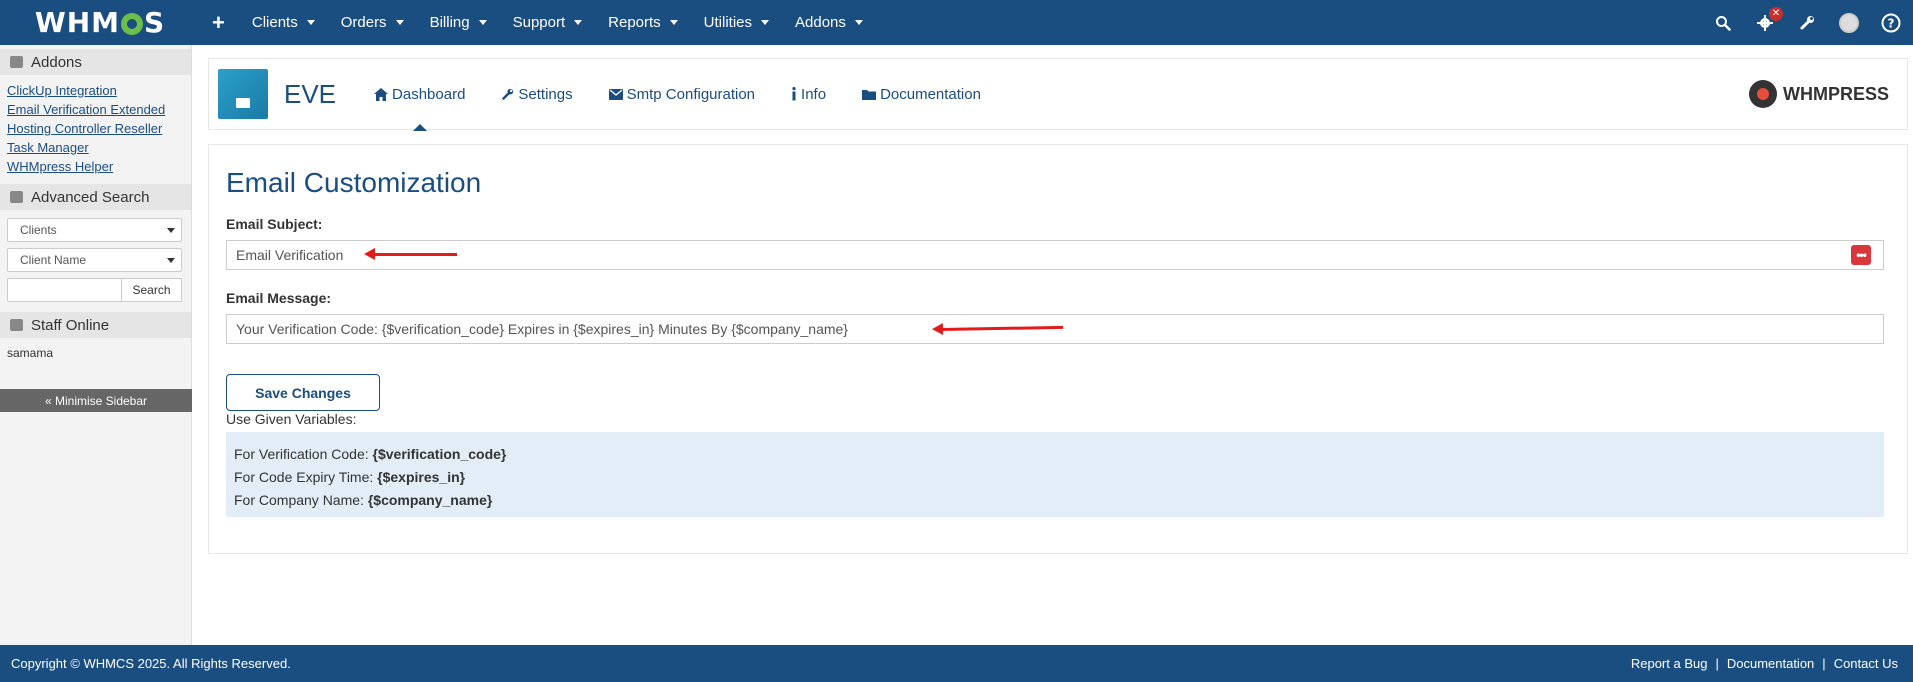  Describe the element at coordinates (363, 22) in the screenshot. I see `nav-orders-label: Orders` at that location.